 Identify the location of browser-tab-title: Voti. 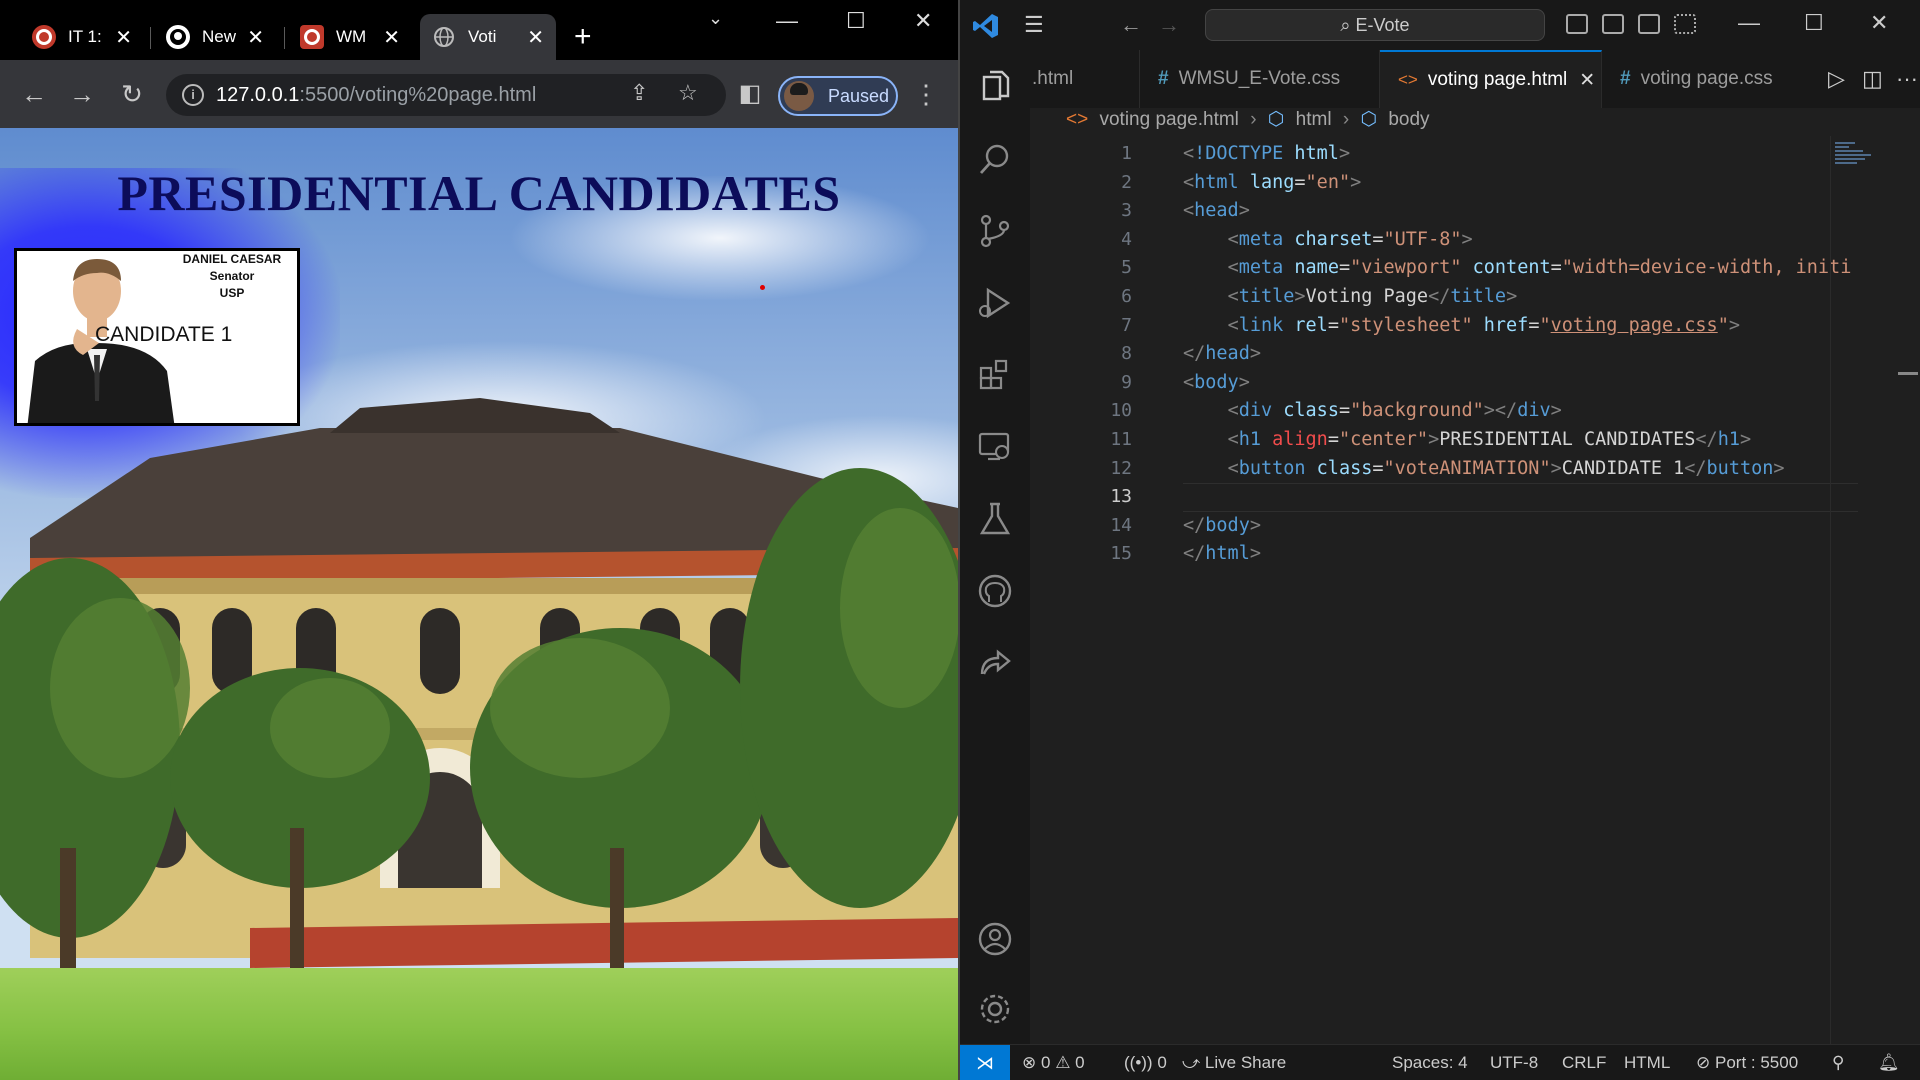
(482, 36).